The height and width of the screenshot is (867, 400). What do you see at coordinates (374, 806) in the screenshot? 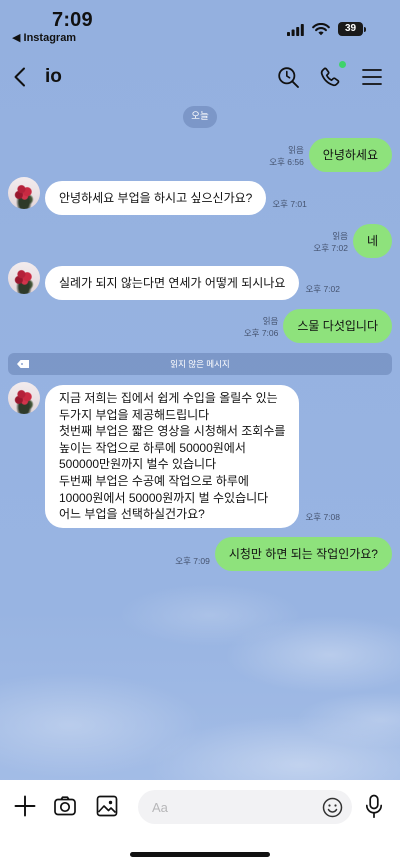
I see `mic-icon` at bounding box center [374, 806].